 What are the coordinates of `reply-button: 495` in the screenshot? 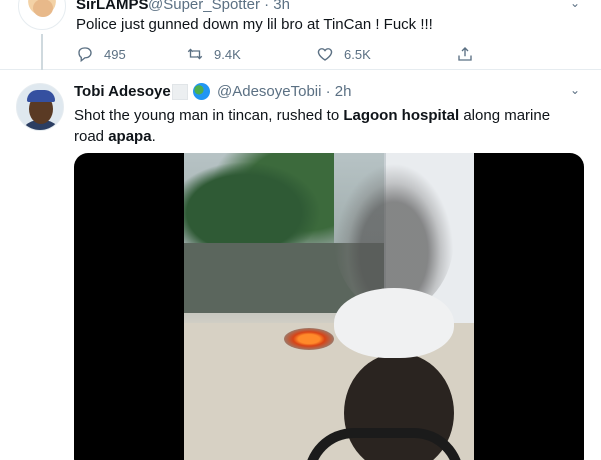 It's located at (131, 54).